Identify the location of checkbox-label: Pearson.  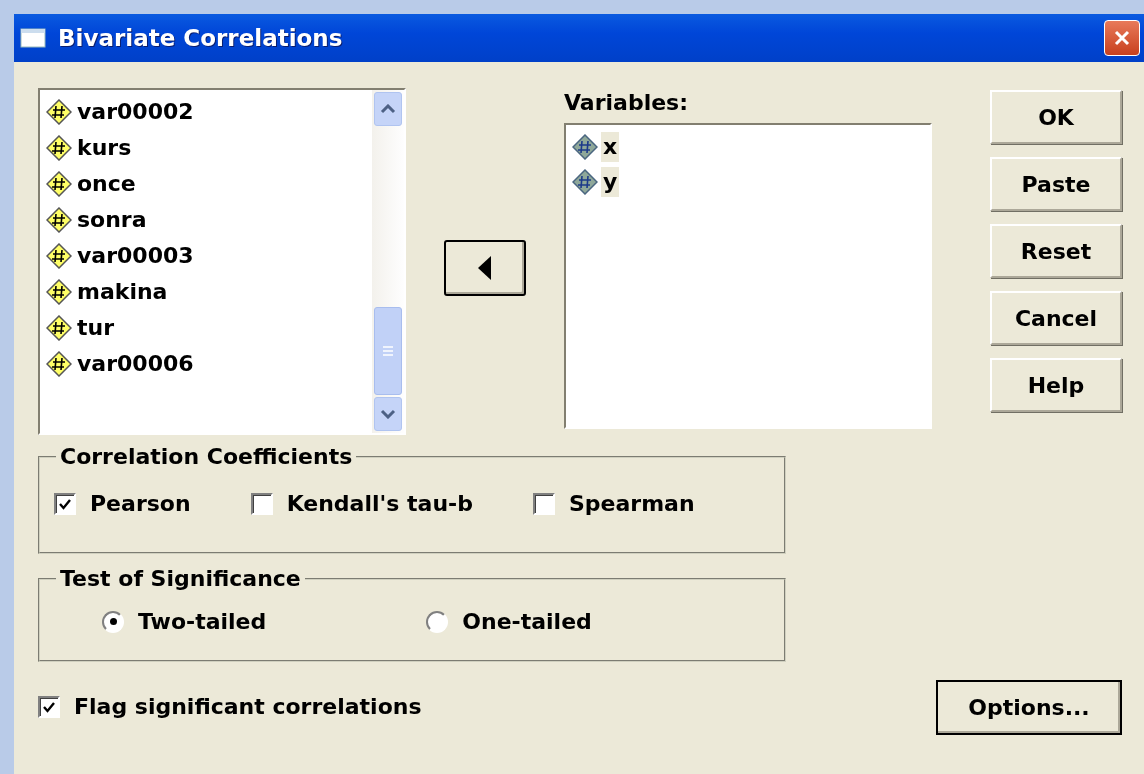
(140, 503).